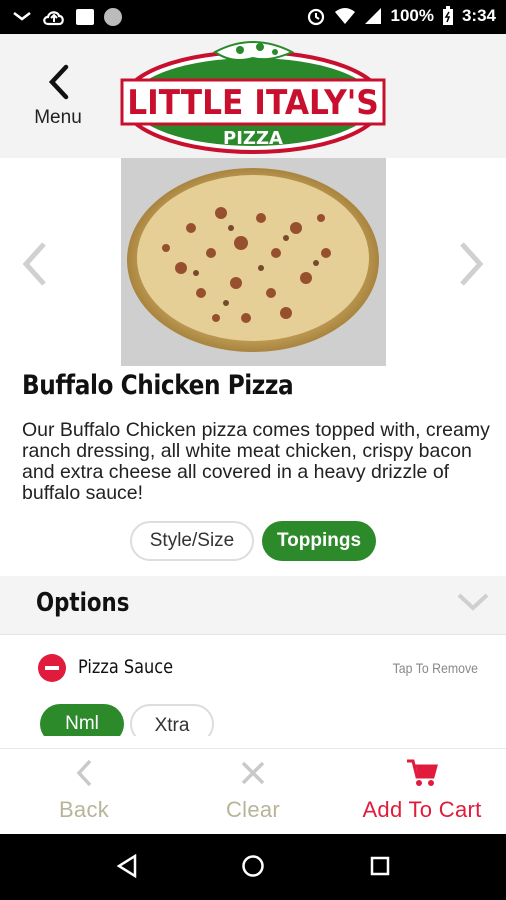  What do you see at coordinates (67, 17) in the screenshot?
I see `notification-icons` at bounding box center [67, 17].